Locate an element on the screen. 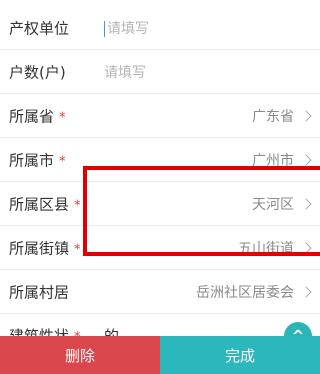 The height and width of the screenshot is (374, 320). province-label: 所属省 * is located at coordinates (37, 115).